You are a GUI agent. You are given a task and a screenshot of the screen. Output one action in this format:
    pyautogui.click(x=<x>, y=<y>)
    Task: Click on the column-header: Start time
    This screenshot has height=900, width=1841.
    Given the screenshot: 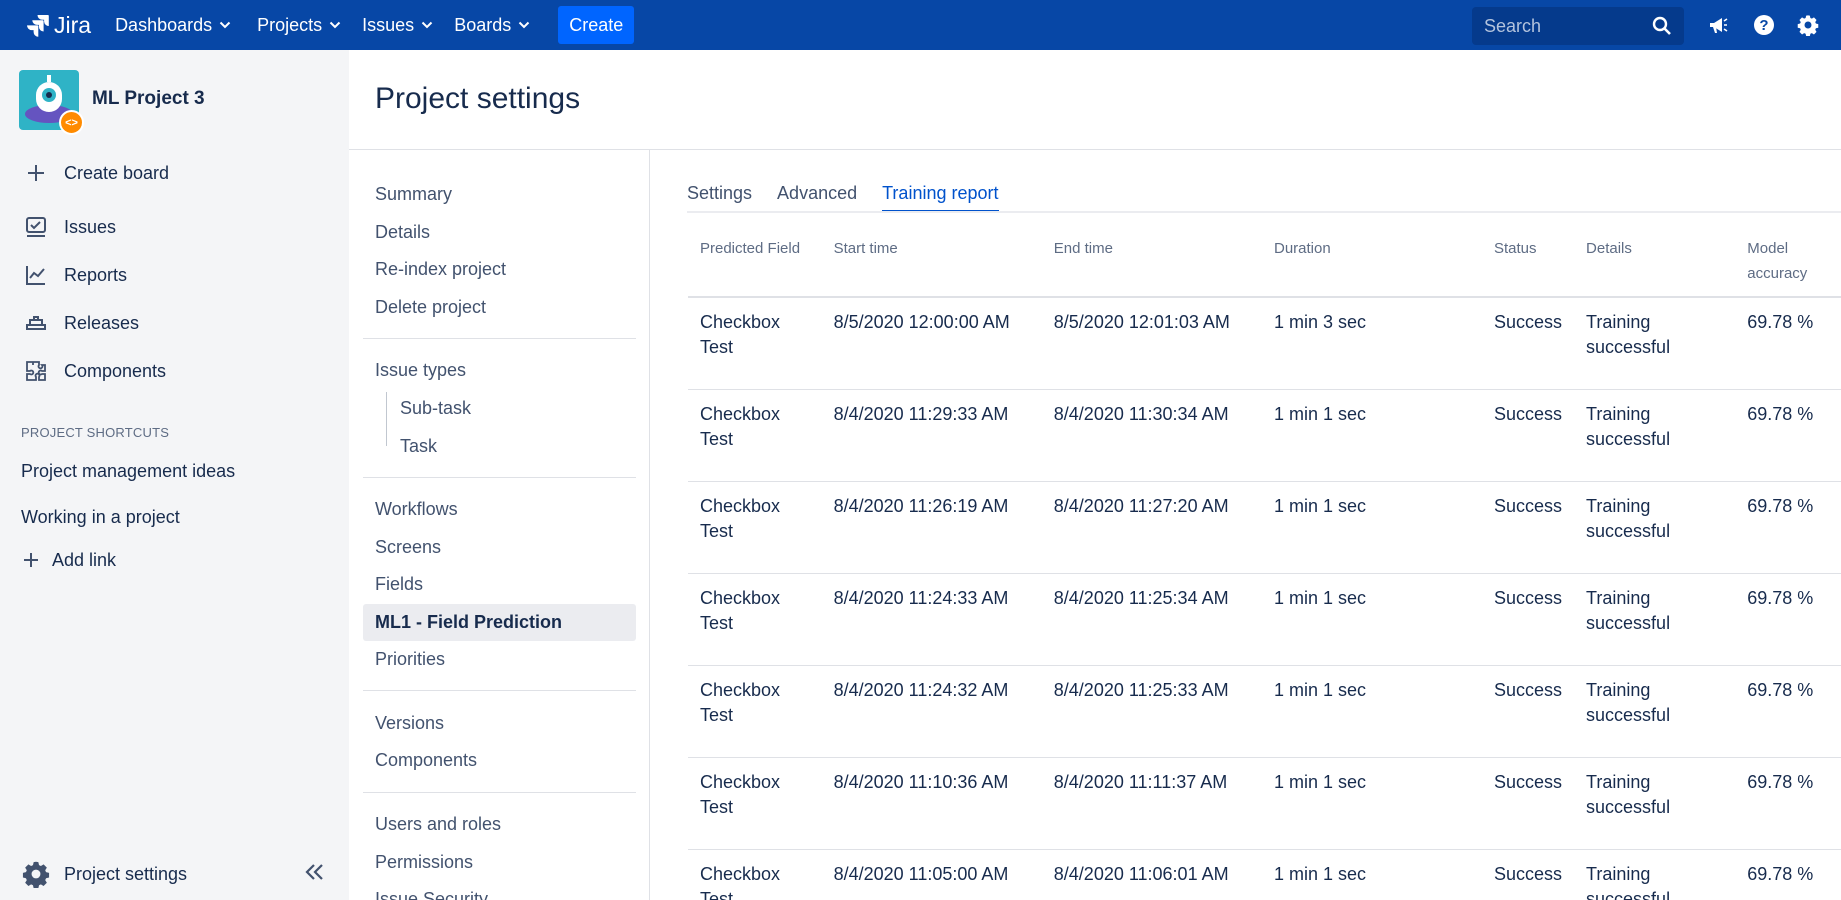 What is the action you would take?
    pyautogui.click(x=931, y=262)
    